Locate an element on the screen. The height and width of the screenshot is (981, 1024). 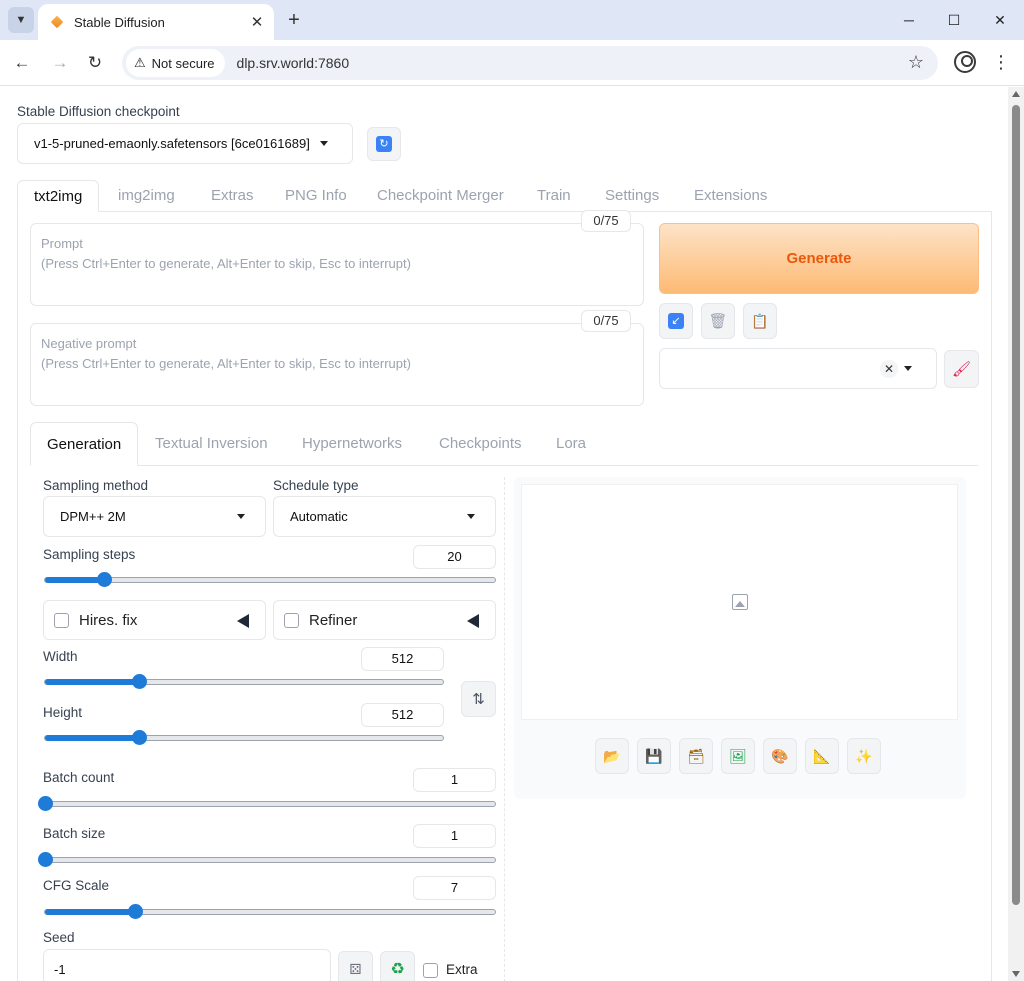
send-to-inpaint-button: 🎨 is located at coordinates (780, 756).